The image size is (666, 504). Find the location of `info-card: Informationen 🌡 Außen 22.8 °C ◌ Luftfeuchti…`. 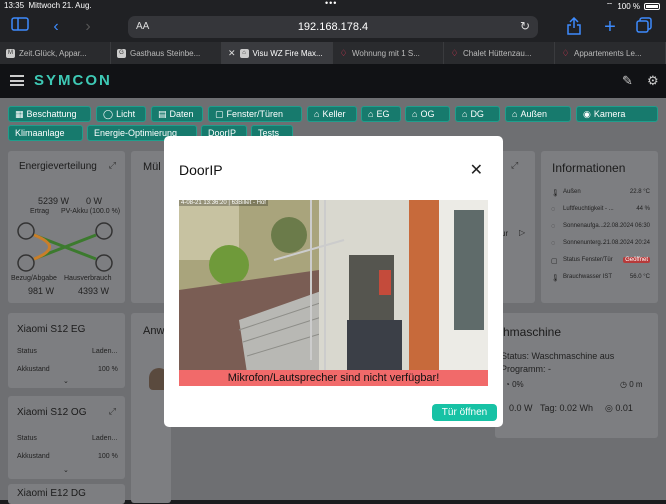

info-card: Informationen 🌡 Außen 22.8 °C ◌ Luftfeuchti… is located at coordinates (599, 227).